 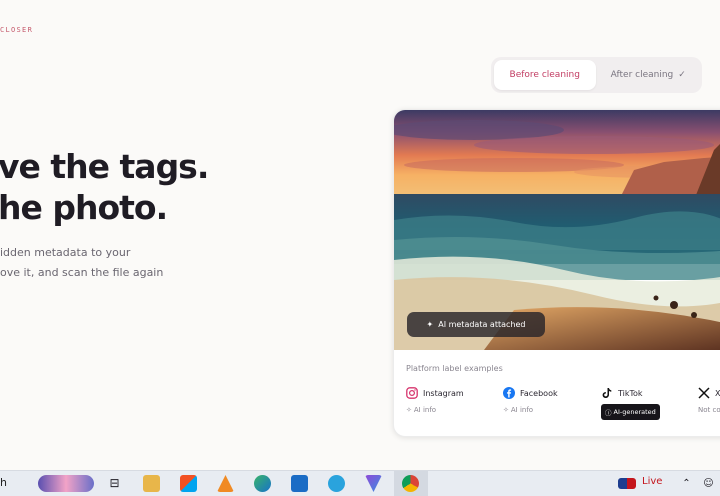 What do you see at coordinates (114, 483) in the screenshot?
I see `task-view-icon: ⊟` at bounding box center [114, 483].